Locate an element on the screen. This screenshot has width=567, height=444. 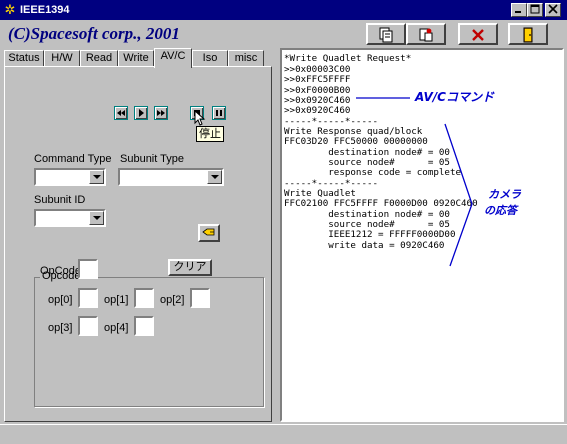
minimize-icon is located at coordinates (518, 12).